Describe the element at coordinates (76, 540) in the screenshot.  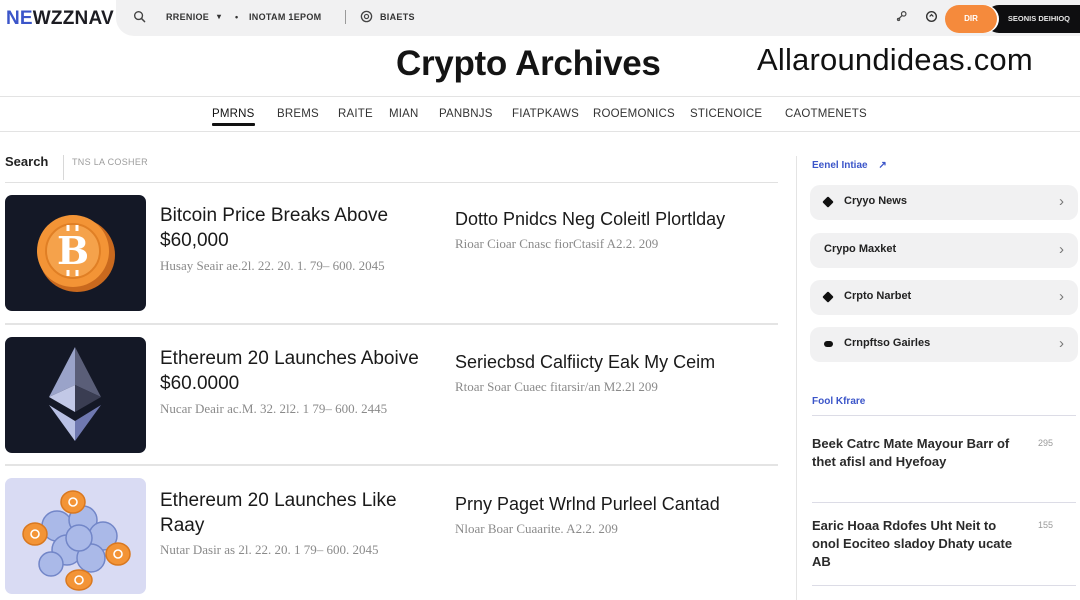
I see `coin-cluster-icon` at that location.